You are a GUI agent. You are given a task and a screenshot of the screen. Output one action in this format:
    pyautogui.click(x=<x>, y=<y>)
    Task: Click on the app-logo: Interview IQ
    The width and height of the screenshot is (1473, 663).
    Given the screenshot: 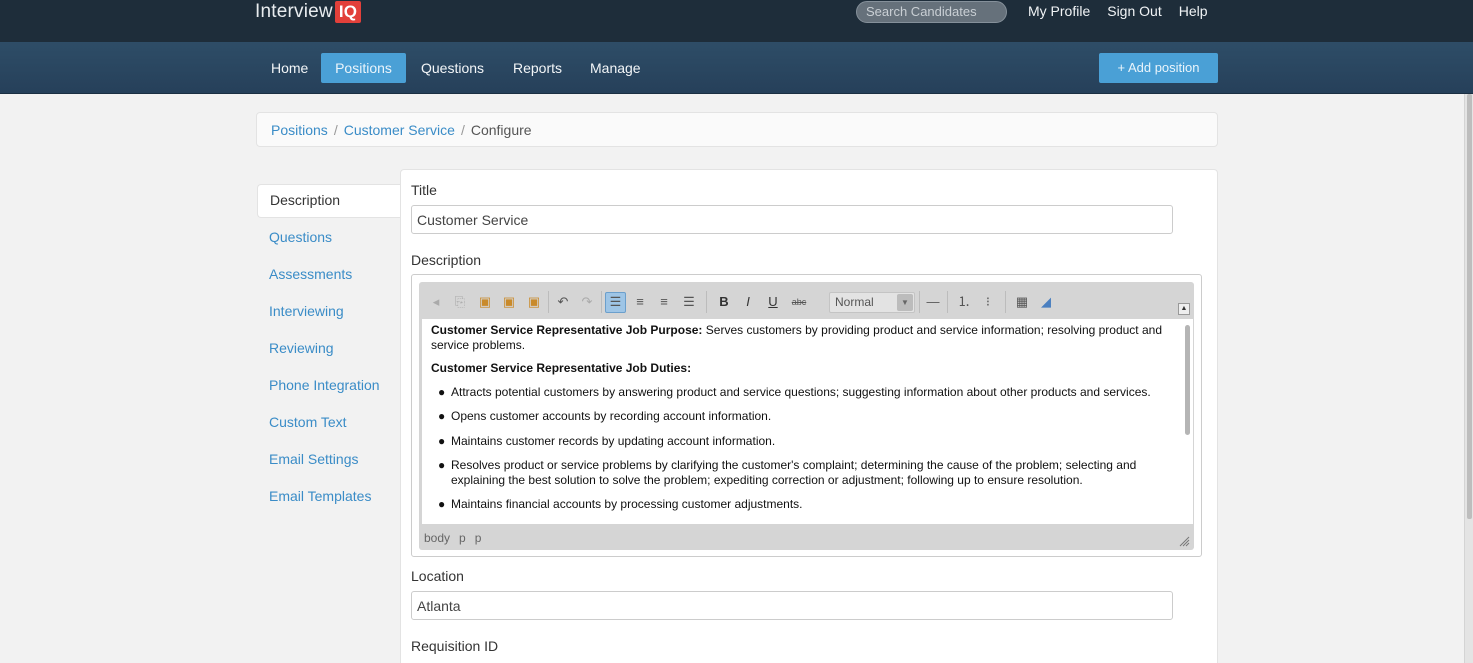 What is the action you would take?
    pyautogui.click(x=308, y=12)
    